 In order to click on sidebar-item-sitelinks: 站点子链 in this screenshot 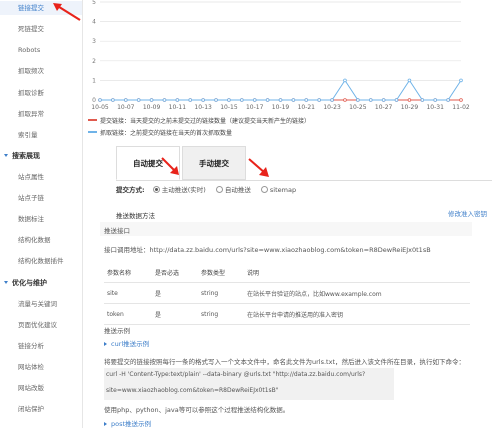, I will do `click(41, 198)`.